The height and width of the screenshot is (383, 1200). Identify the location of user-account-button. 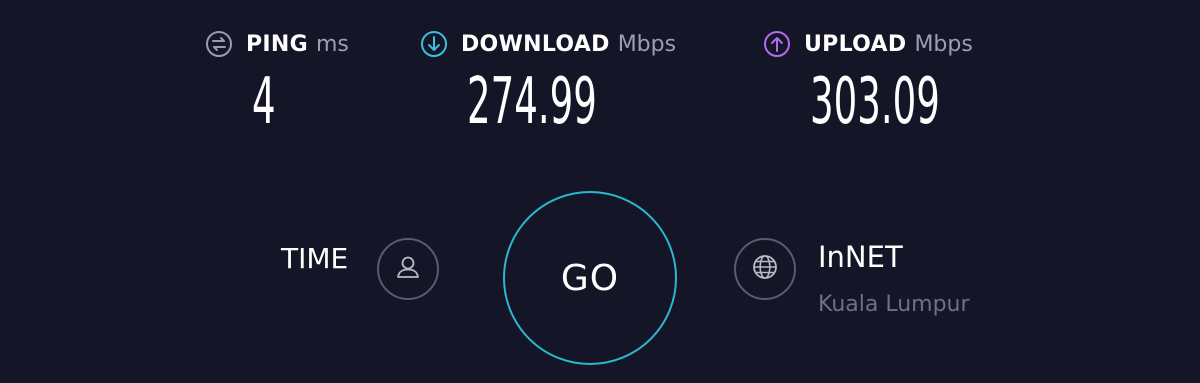
(408, 269).